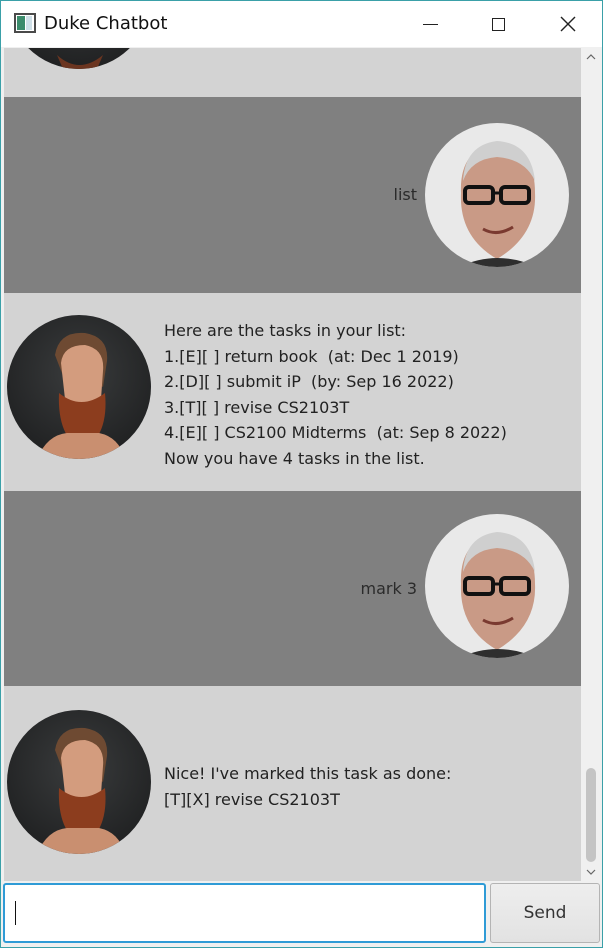  I want to click on scroll-up-button, so click(591, 57).